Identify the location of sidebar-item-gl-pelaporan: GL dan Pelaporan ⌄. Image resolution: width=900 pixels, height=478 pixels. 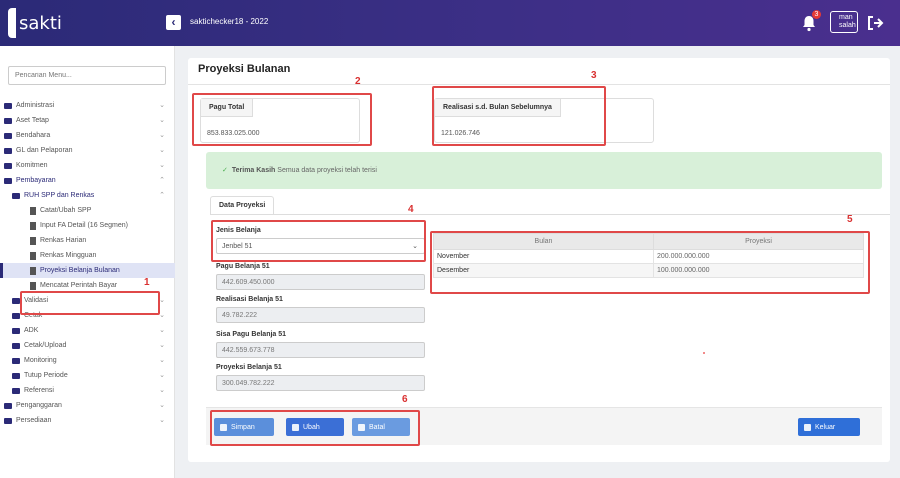
(87, 150).